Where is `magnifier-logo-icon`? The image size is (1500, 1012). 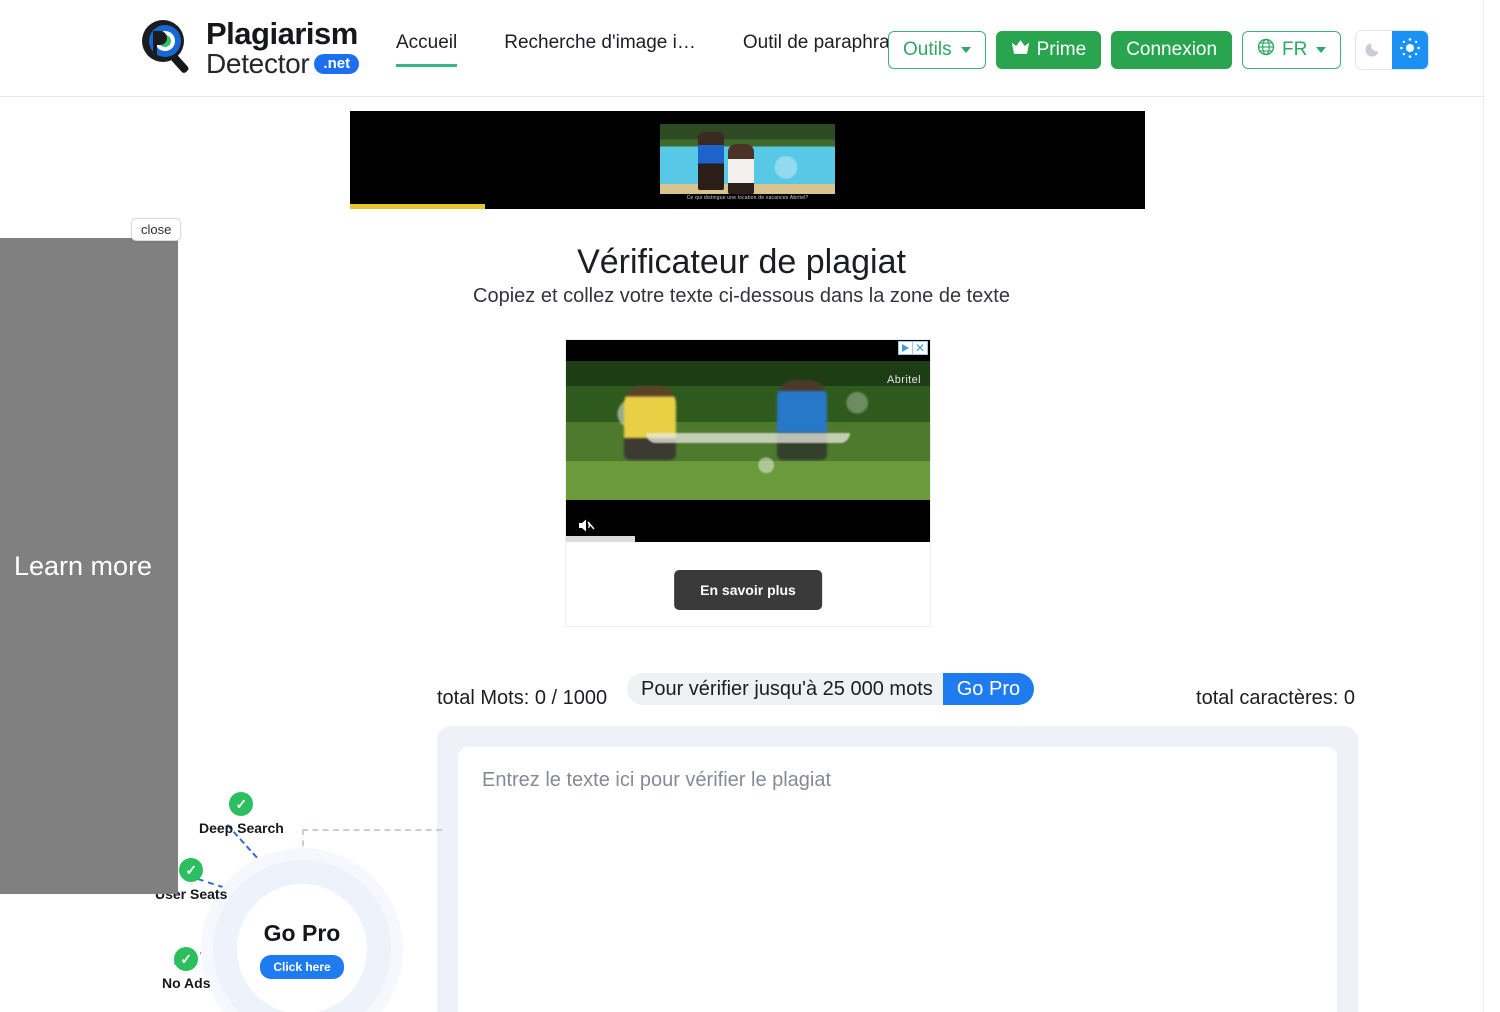
magnifier-logo-icon is located at coordinates (167, 47).